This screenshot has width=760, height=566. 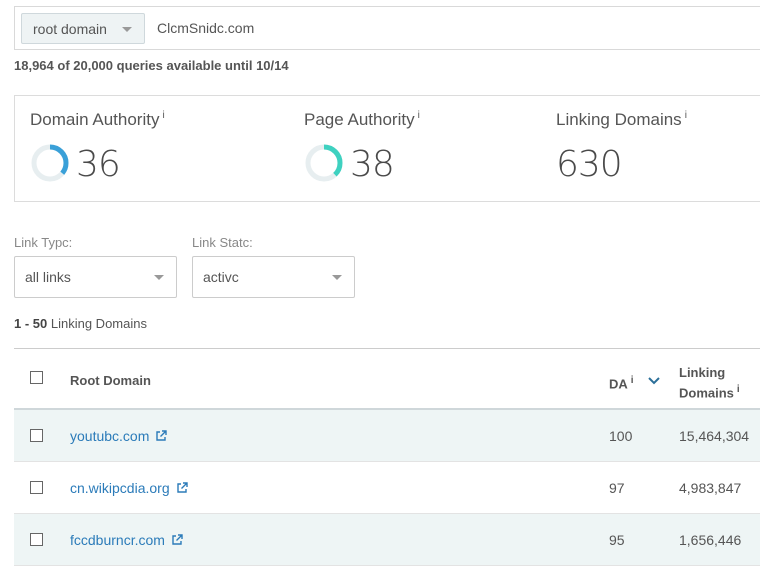 I want to click on page-authority-metric: Page Authority i 38, so click(x=362, y=147).